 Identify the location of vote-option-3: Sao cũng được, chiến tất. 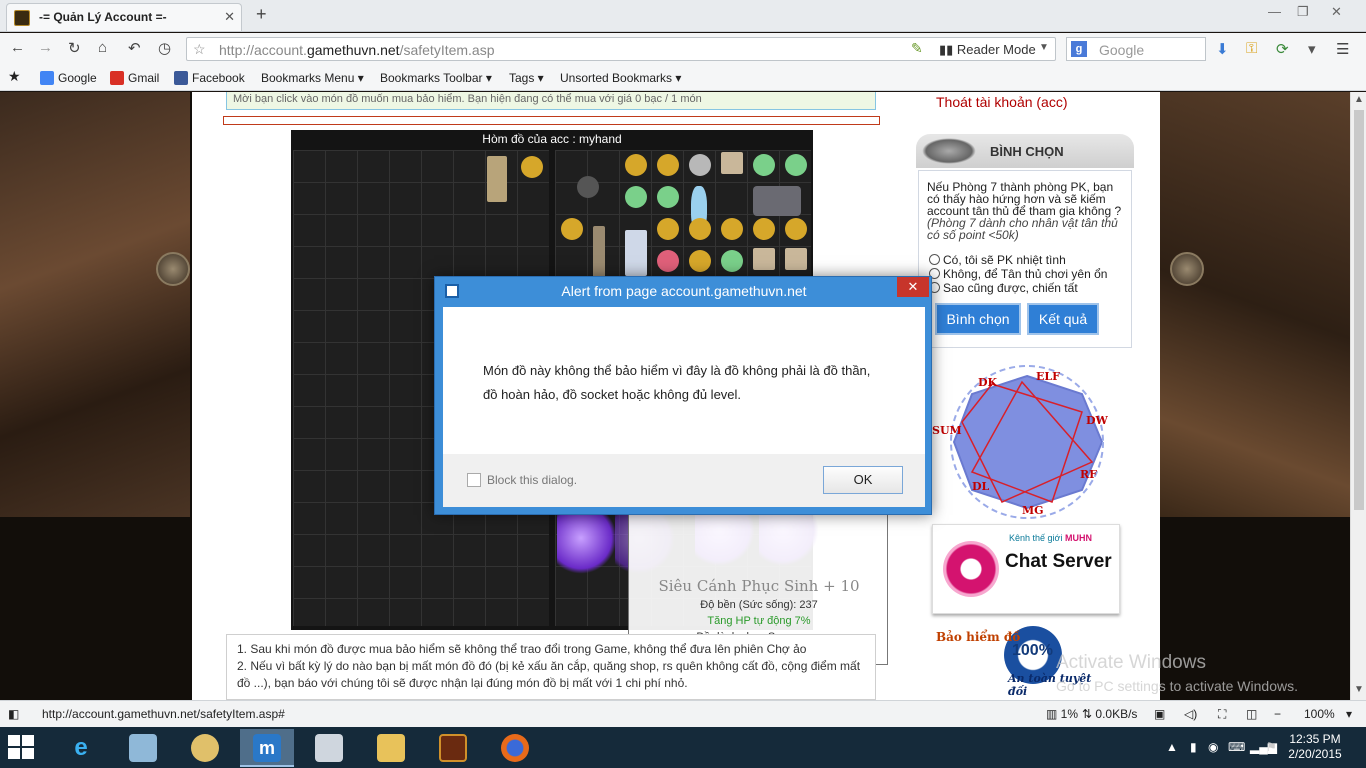
(1003, 288).